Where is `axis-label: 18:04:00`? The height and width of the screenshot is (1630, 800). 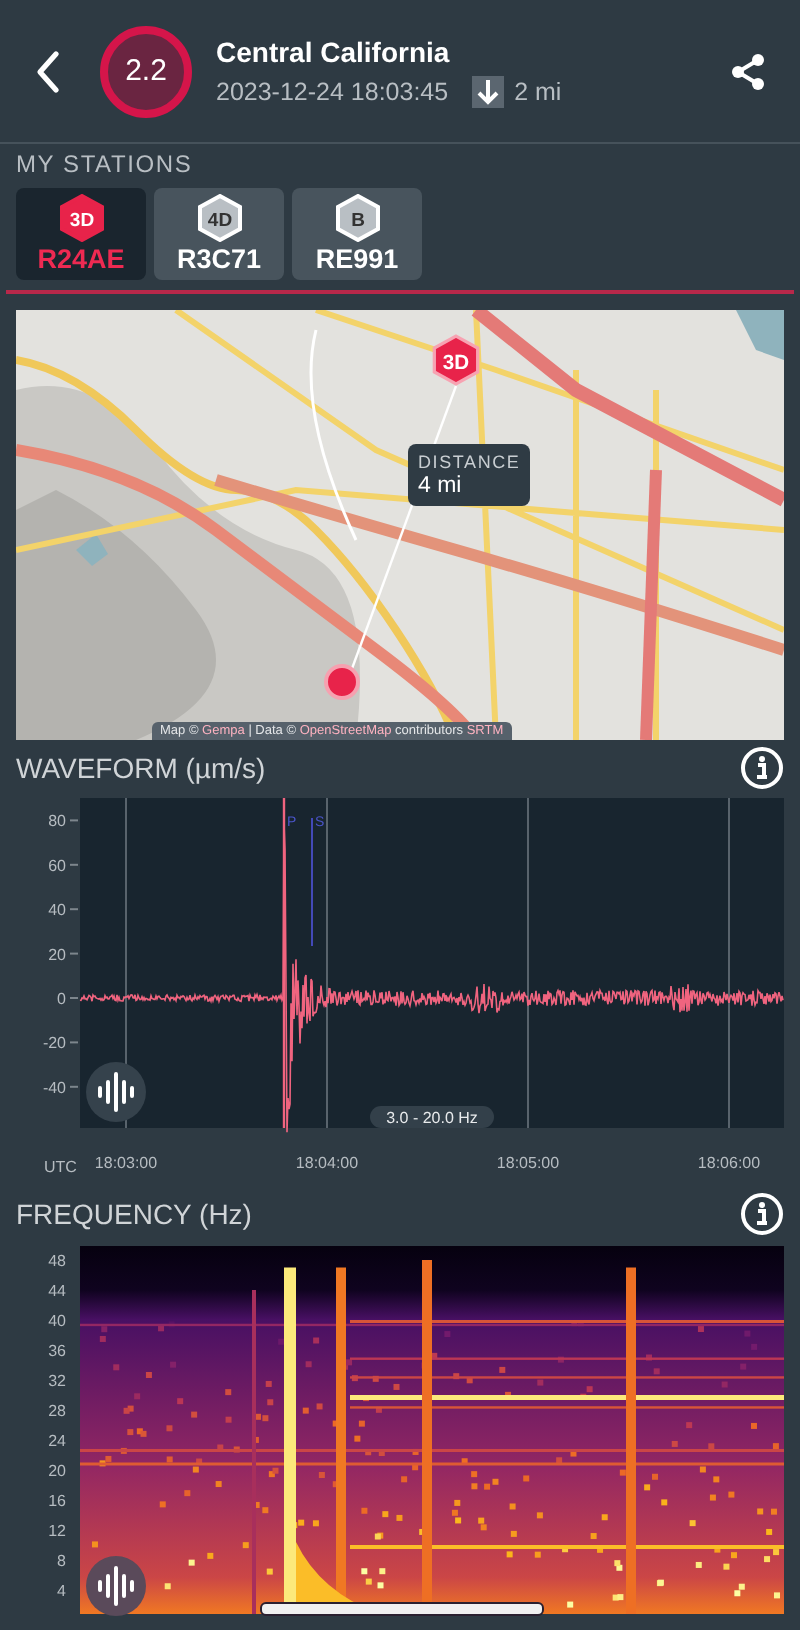
axis-label: 18:04:00 is located at coordinates (327, 1163).